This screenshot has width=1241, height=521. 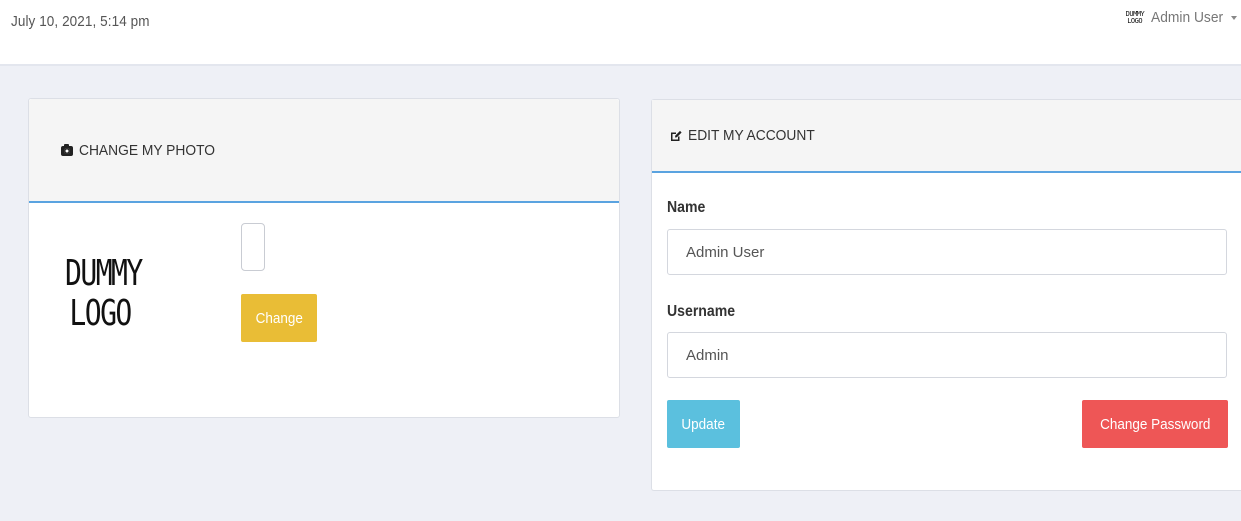 I want to click on change-password-button-label: Change Password, so click(x=1155, y=424).